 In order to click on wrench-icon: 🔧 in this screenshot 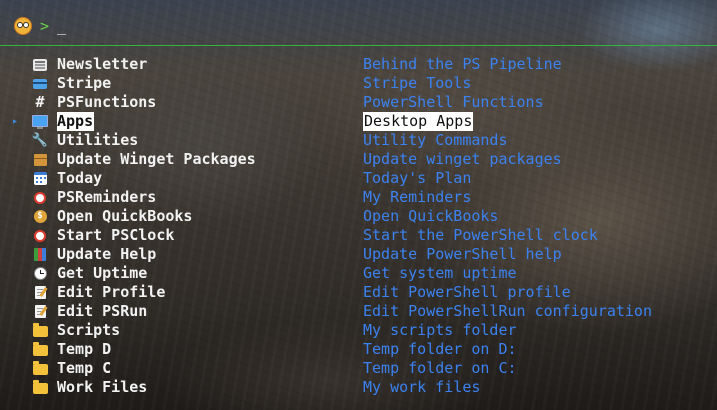, I will do `click(40, 140)`.